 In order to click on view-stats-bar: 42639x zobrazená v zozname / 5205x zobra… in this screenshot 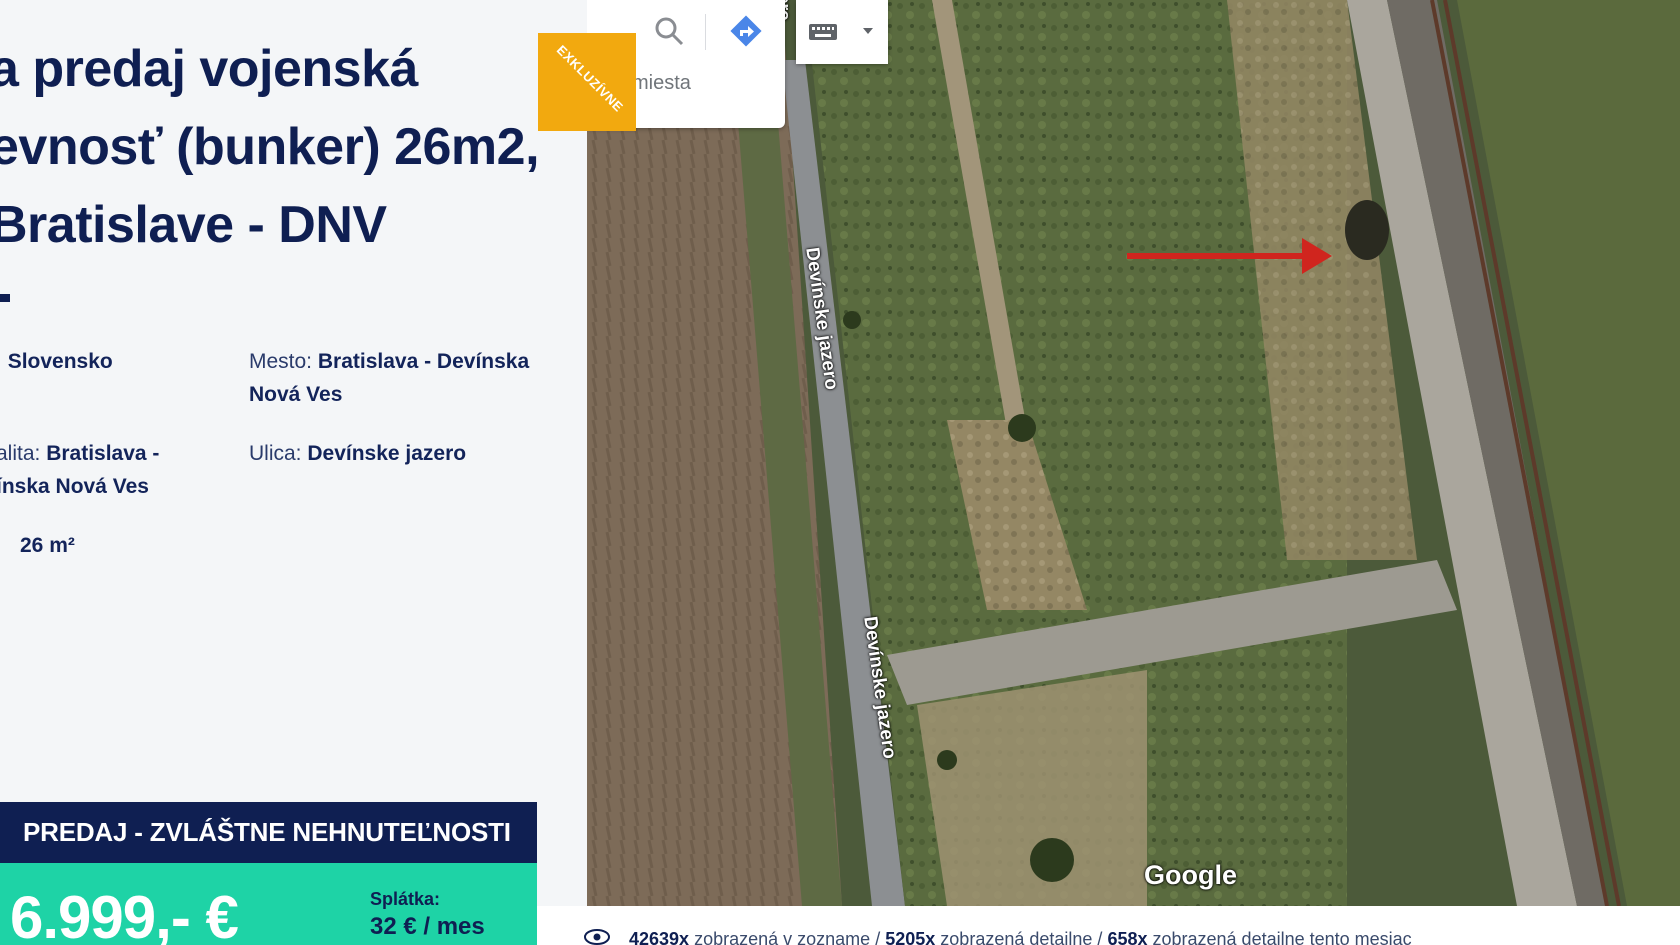, I will do `click(1108, 925)`.